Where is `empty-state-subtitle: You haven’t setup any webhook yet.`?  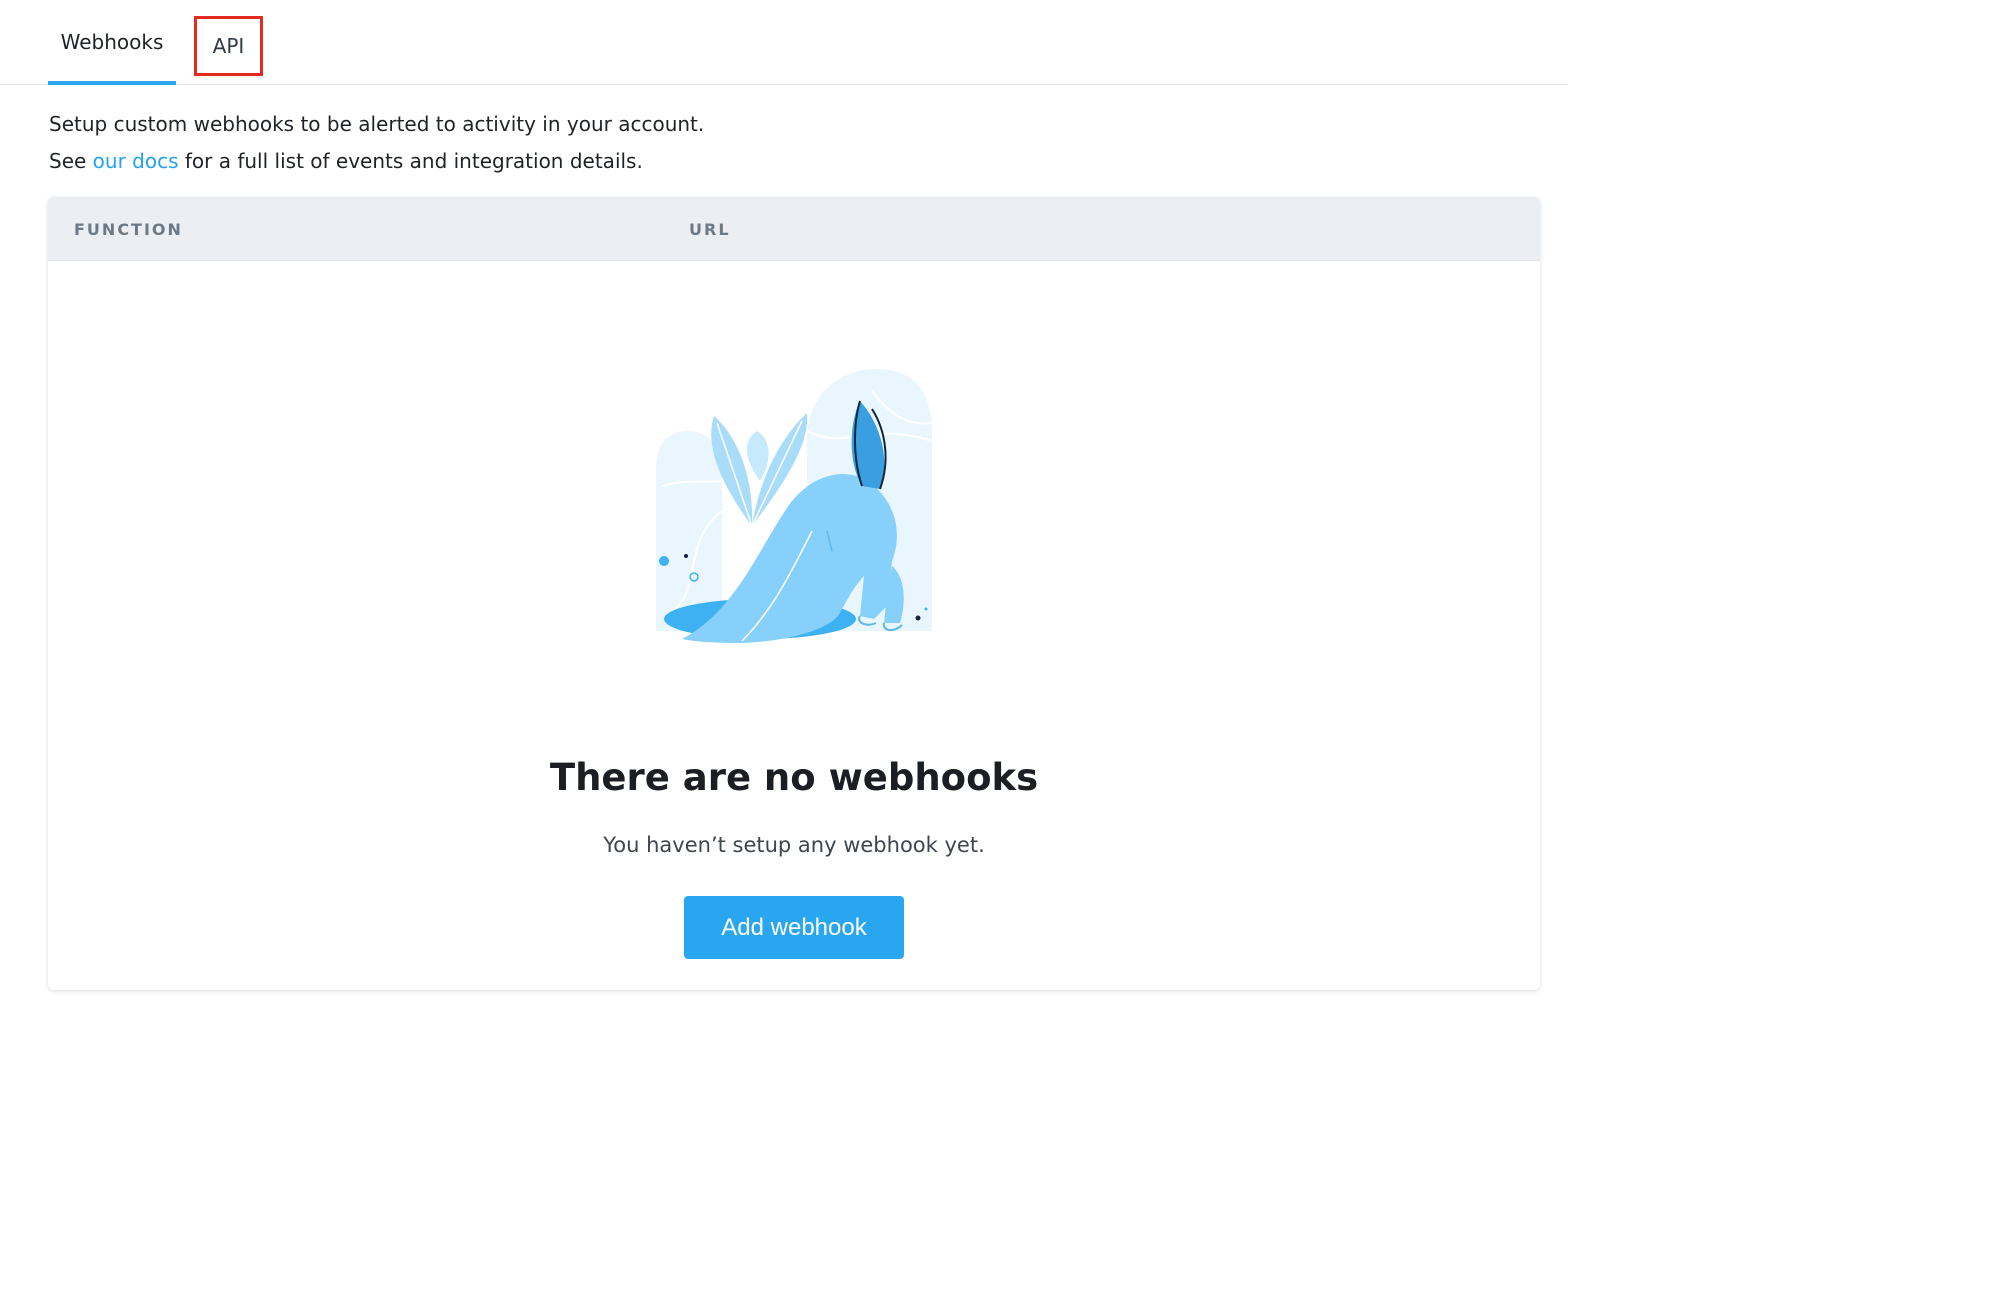 empty-state-subtitle: You haven’t setup any webhook yet. is located at coordinates (794, 845).